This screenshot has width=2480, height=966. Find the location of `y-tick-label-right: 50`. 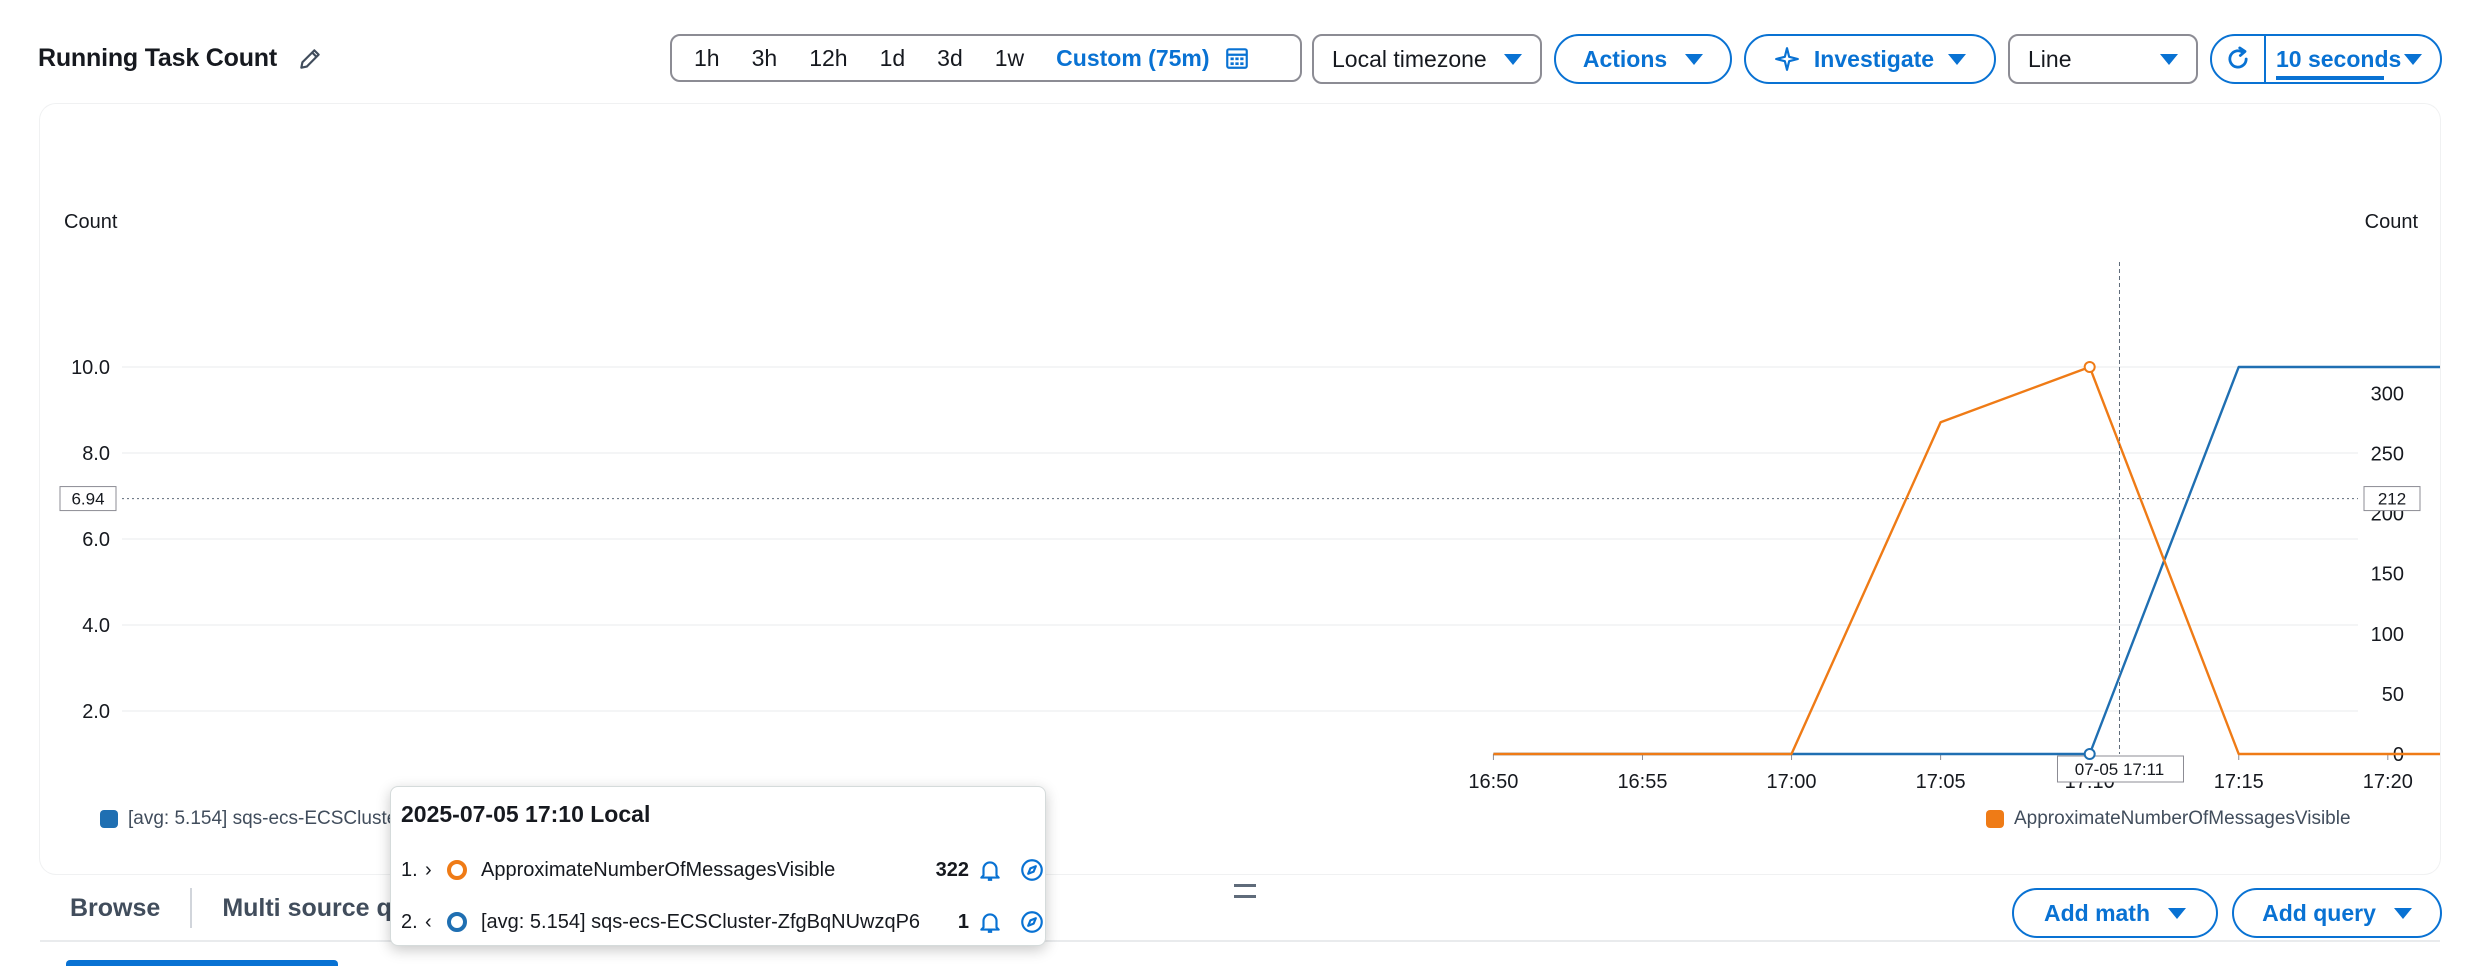

y-tick-label-right: 50 is located at coordinates (2393, 695).